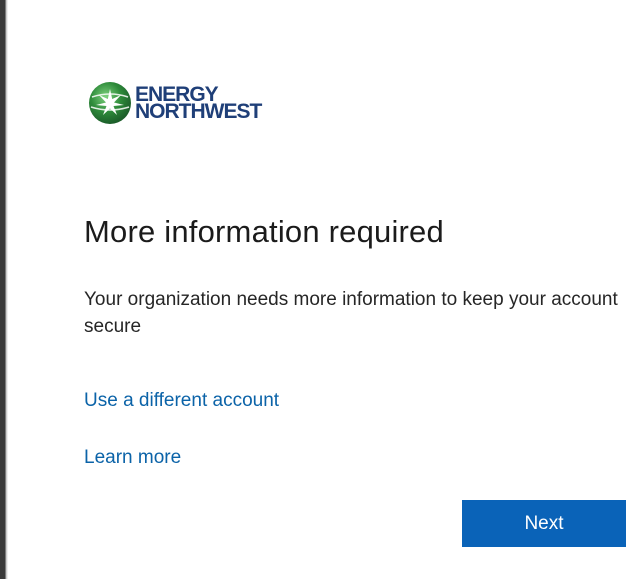  Describe the element at coordinates (264, 231) in the screenshot. I see `page-title: More information required` at that location.